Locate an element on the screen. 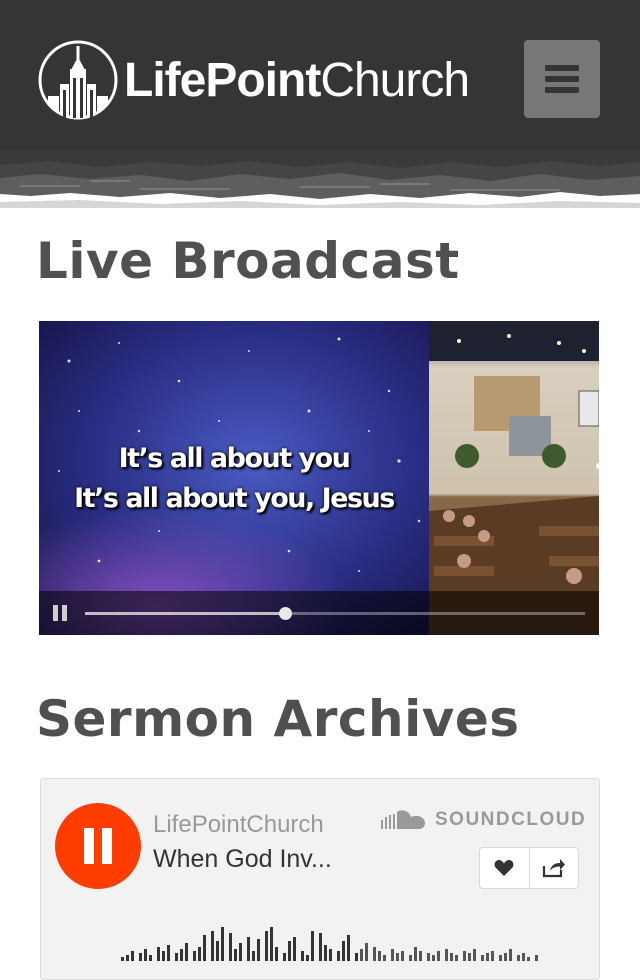  video-controls is located at coordinates (319, 613).